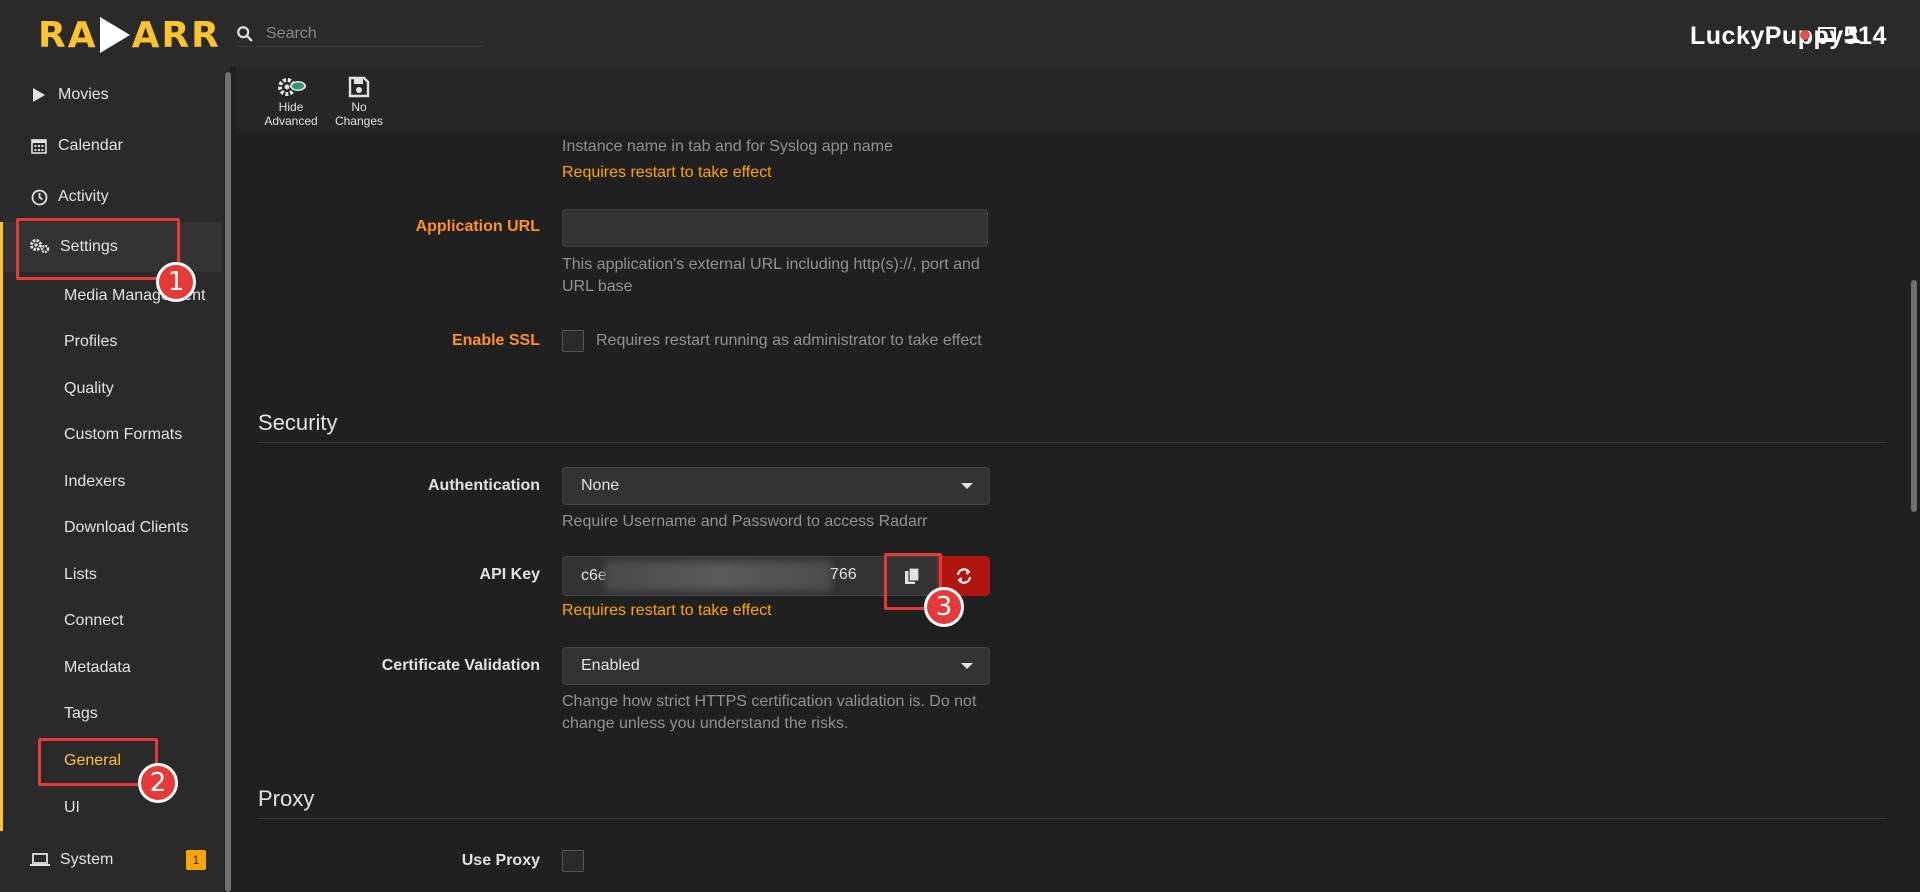  What do you see at coordinates (83, 94) in the screenshot?
I see `sidebar-item-label: Movies` at bounding box center [83, 94].